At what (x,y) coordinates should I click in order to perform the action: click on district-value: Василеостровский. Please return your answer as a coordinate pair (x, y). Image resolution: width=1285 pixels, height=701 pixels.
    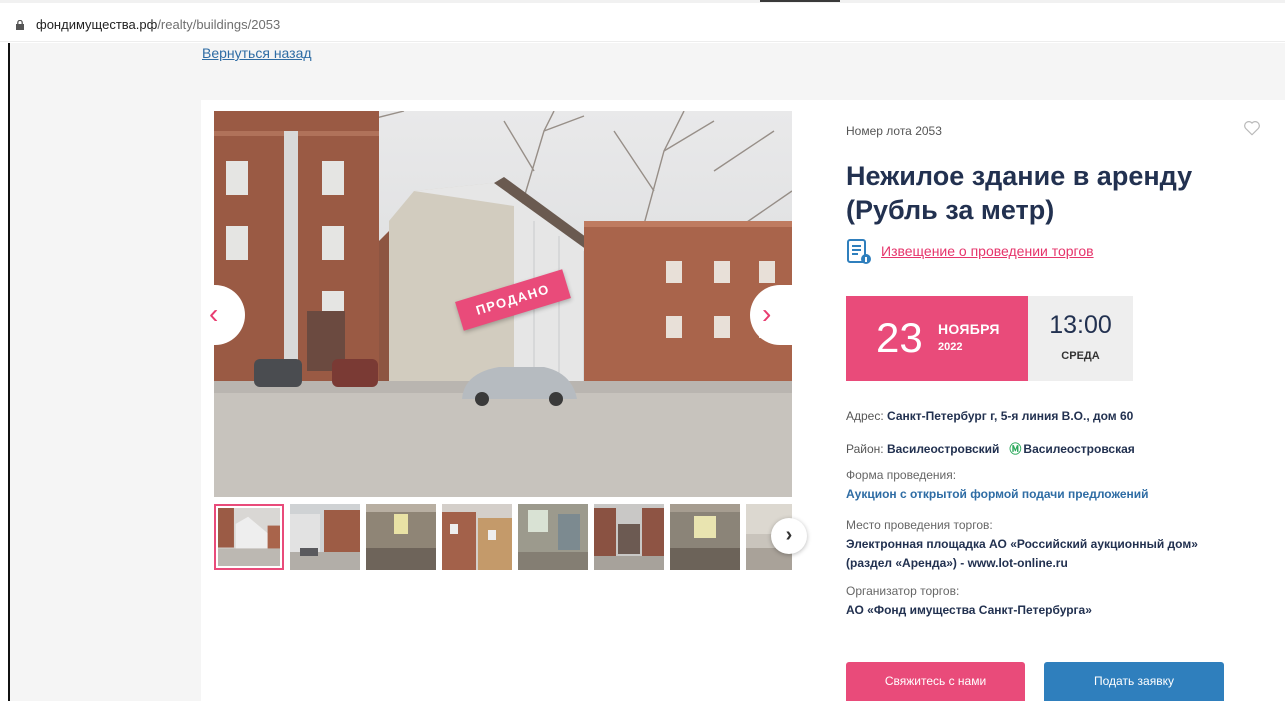
    Looking at the image, I should click on (943, 449).